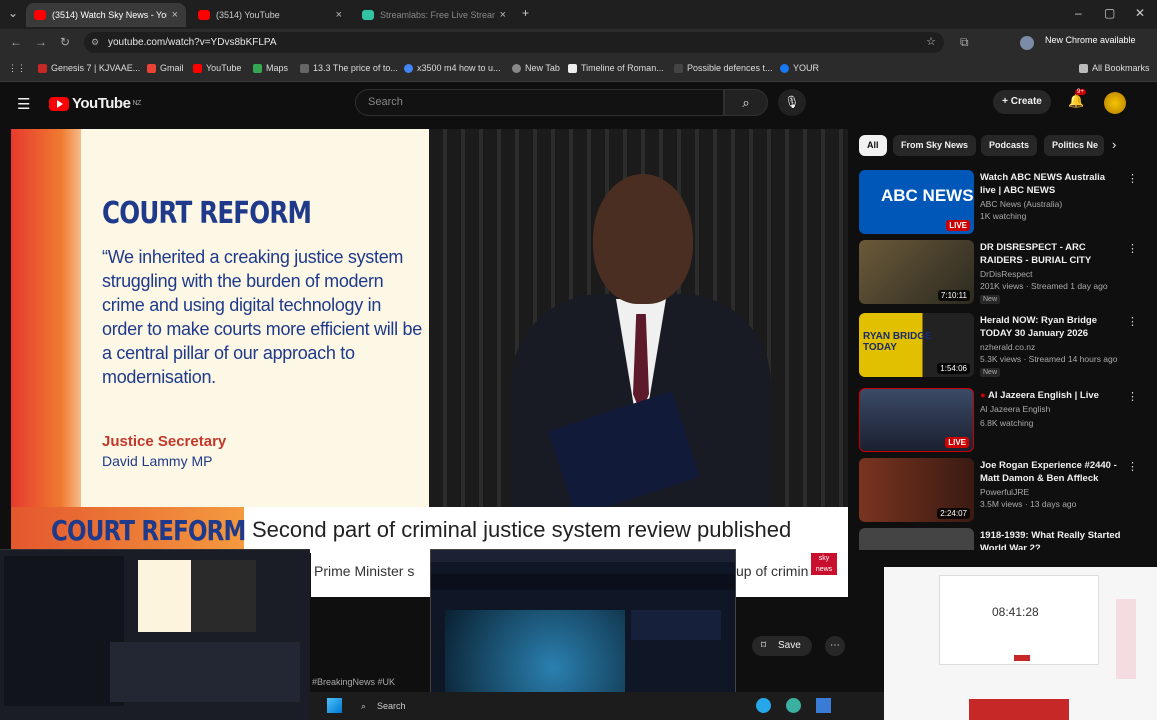 This screenshot has height=720, width=1157. Describe the element at coordinates (1026, 101) in the screenshot. I see `create-label: Create` at that location.